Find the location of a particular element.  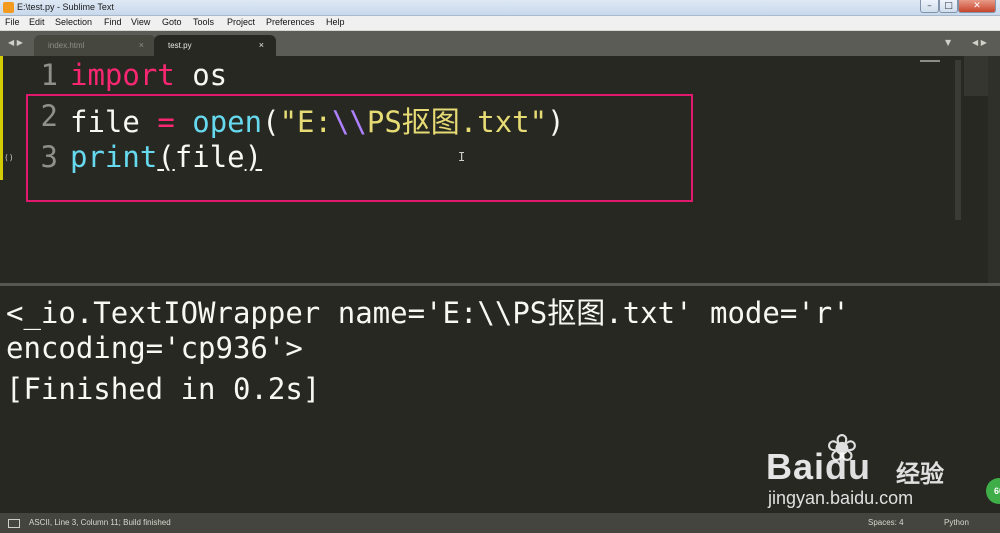

menu-preferences: Preferences is located at coordinates (290, 22).